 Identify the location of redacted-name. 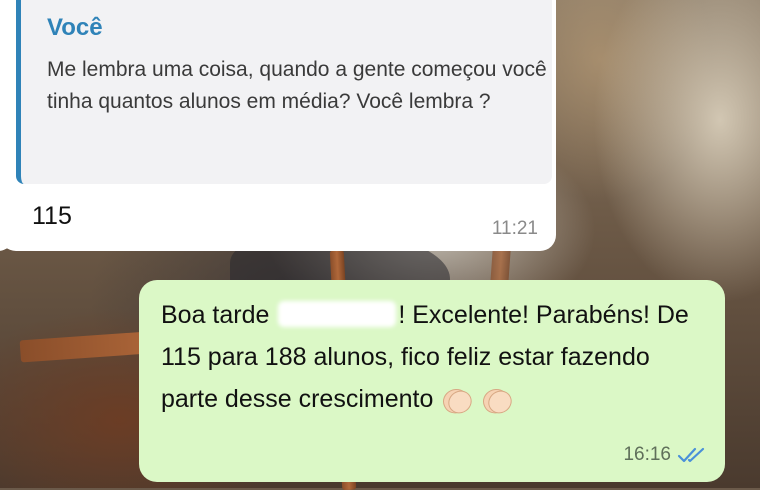
(337, 314).